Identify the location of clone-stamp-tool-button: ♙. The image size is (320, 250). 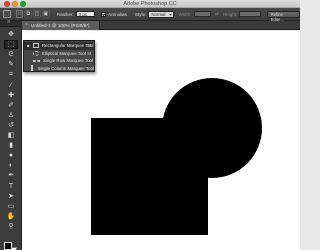
(11, 115).